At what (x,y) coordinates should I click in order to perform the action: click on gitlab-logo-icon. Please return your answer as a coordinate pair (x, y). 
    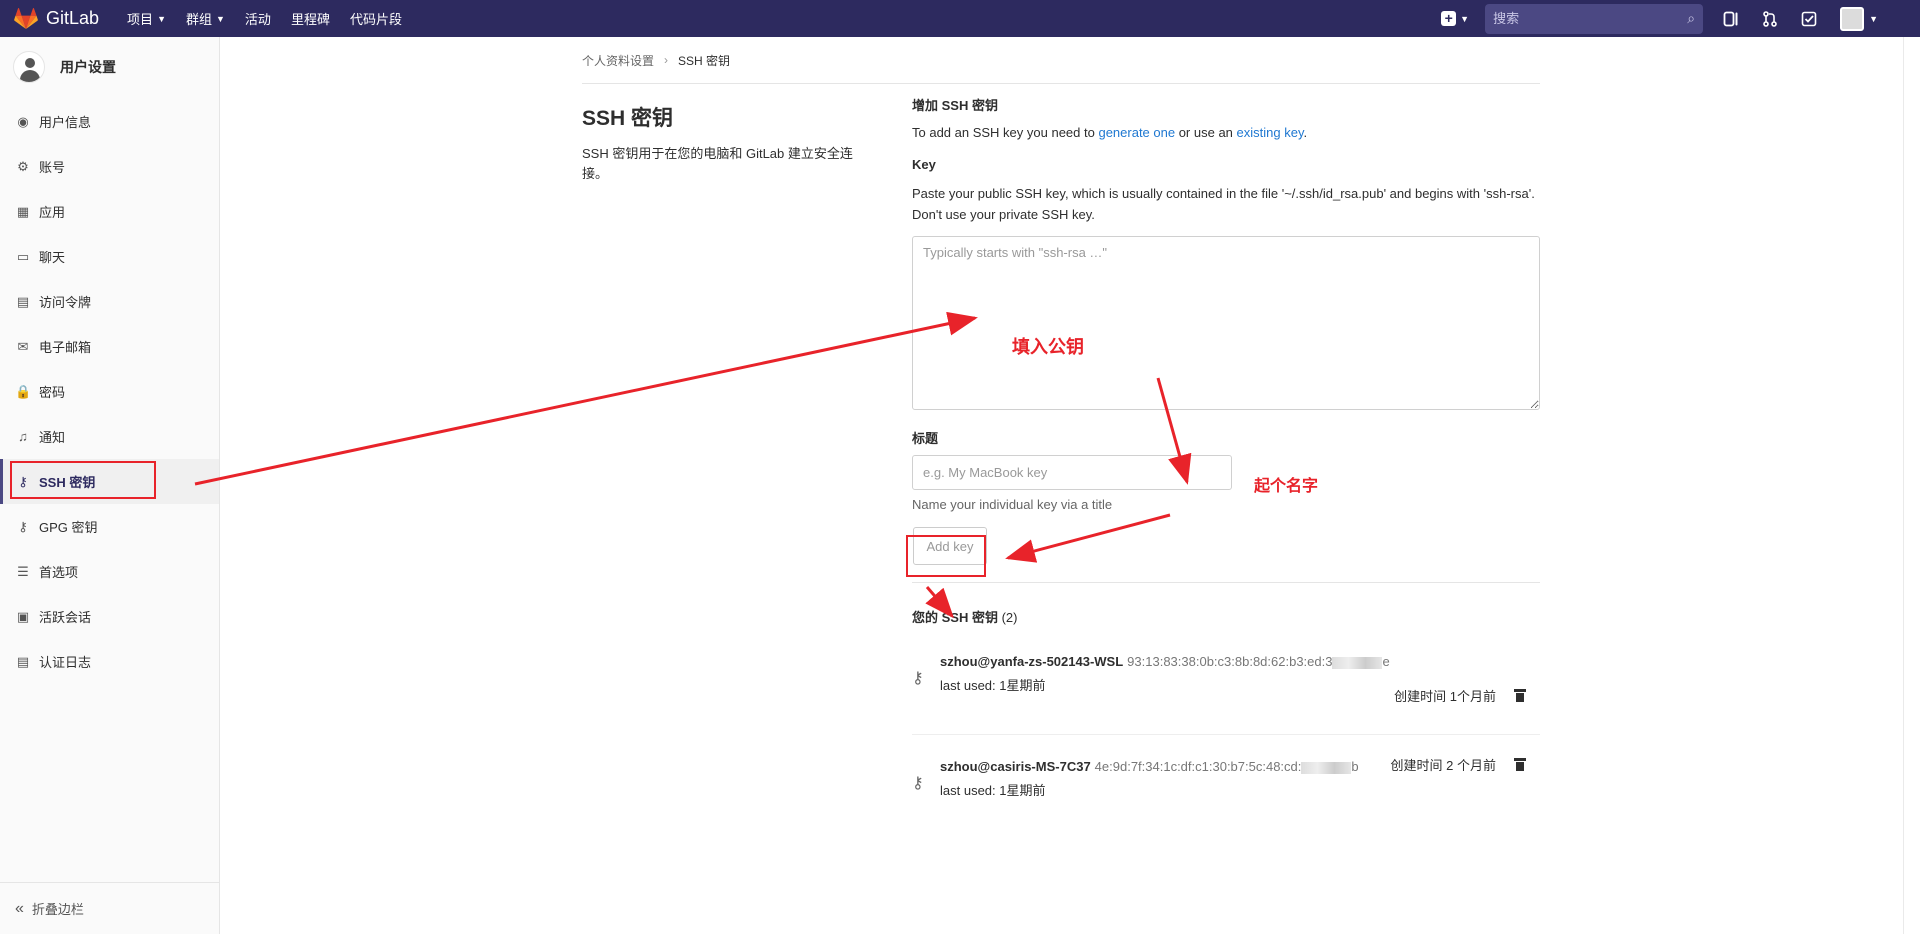
    Looking at the image, I should click on (26, 18).